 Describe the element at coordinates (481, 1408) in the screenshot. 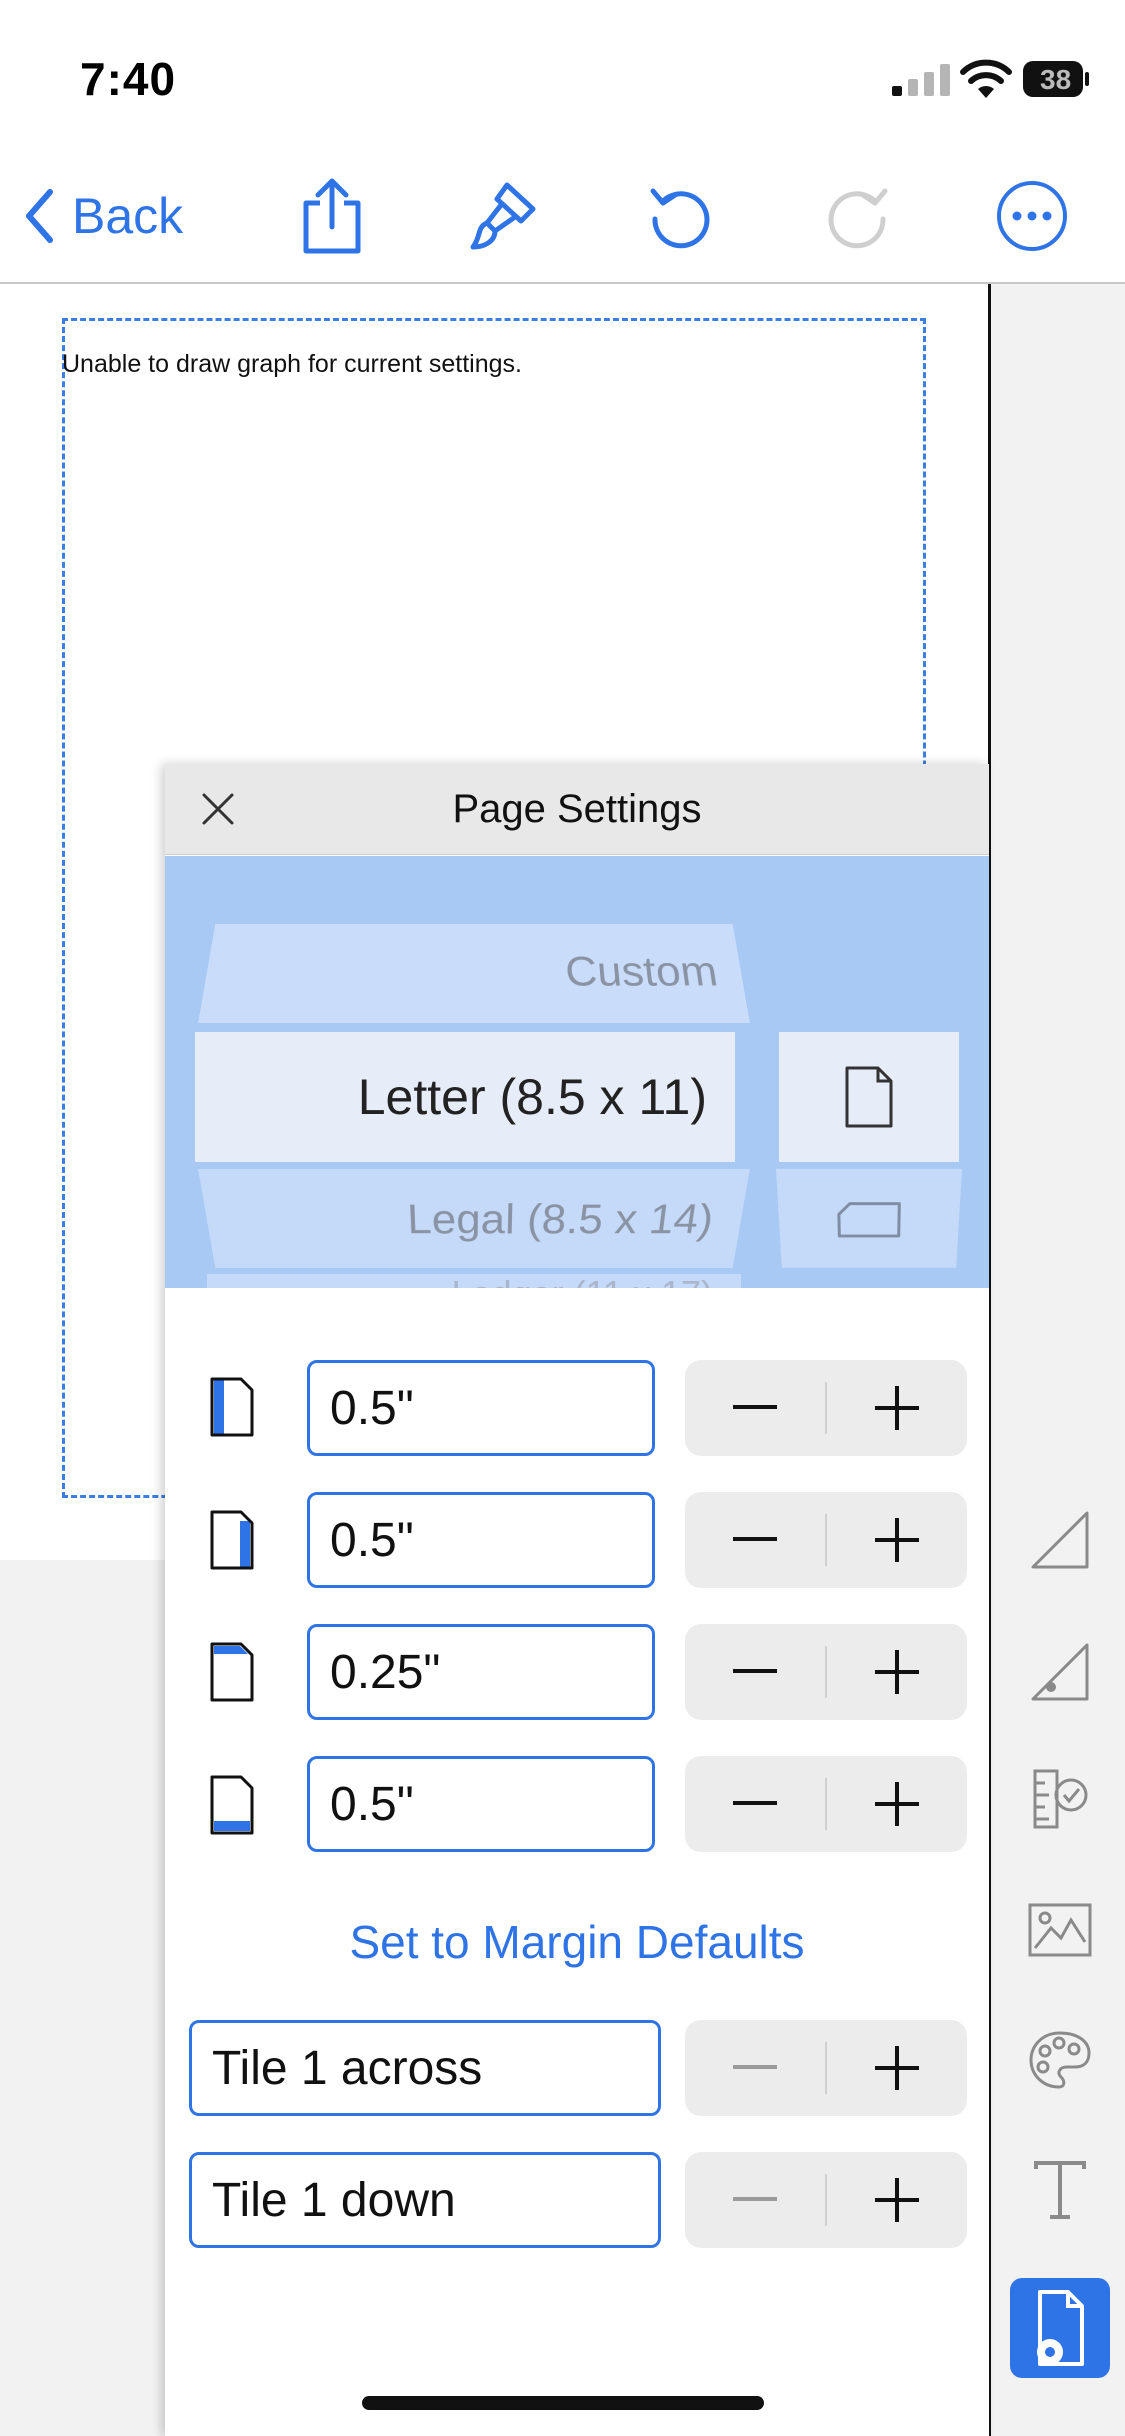

I see `left-margin-field: 0.5"` at that location.